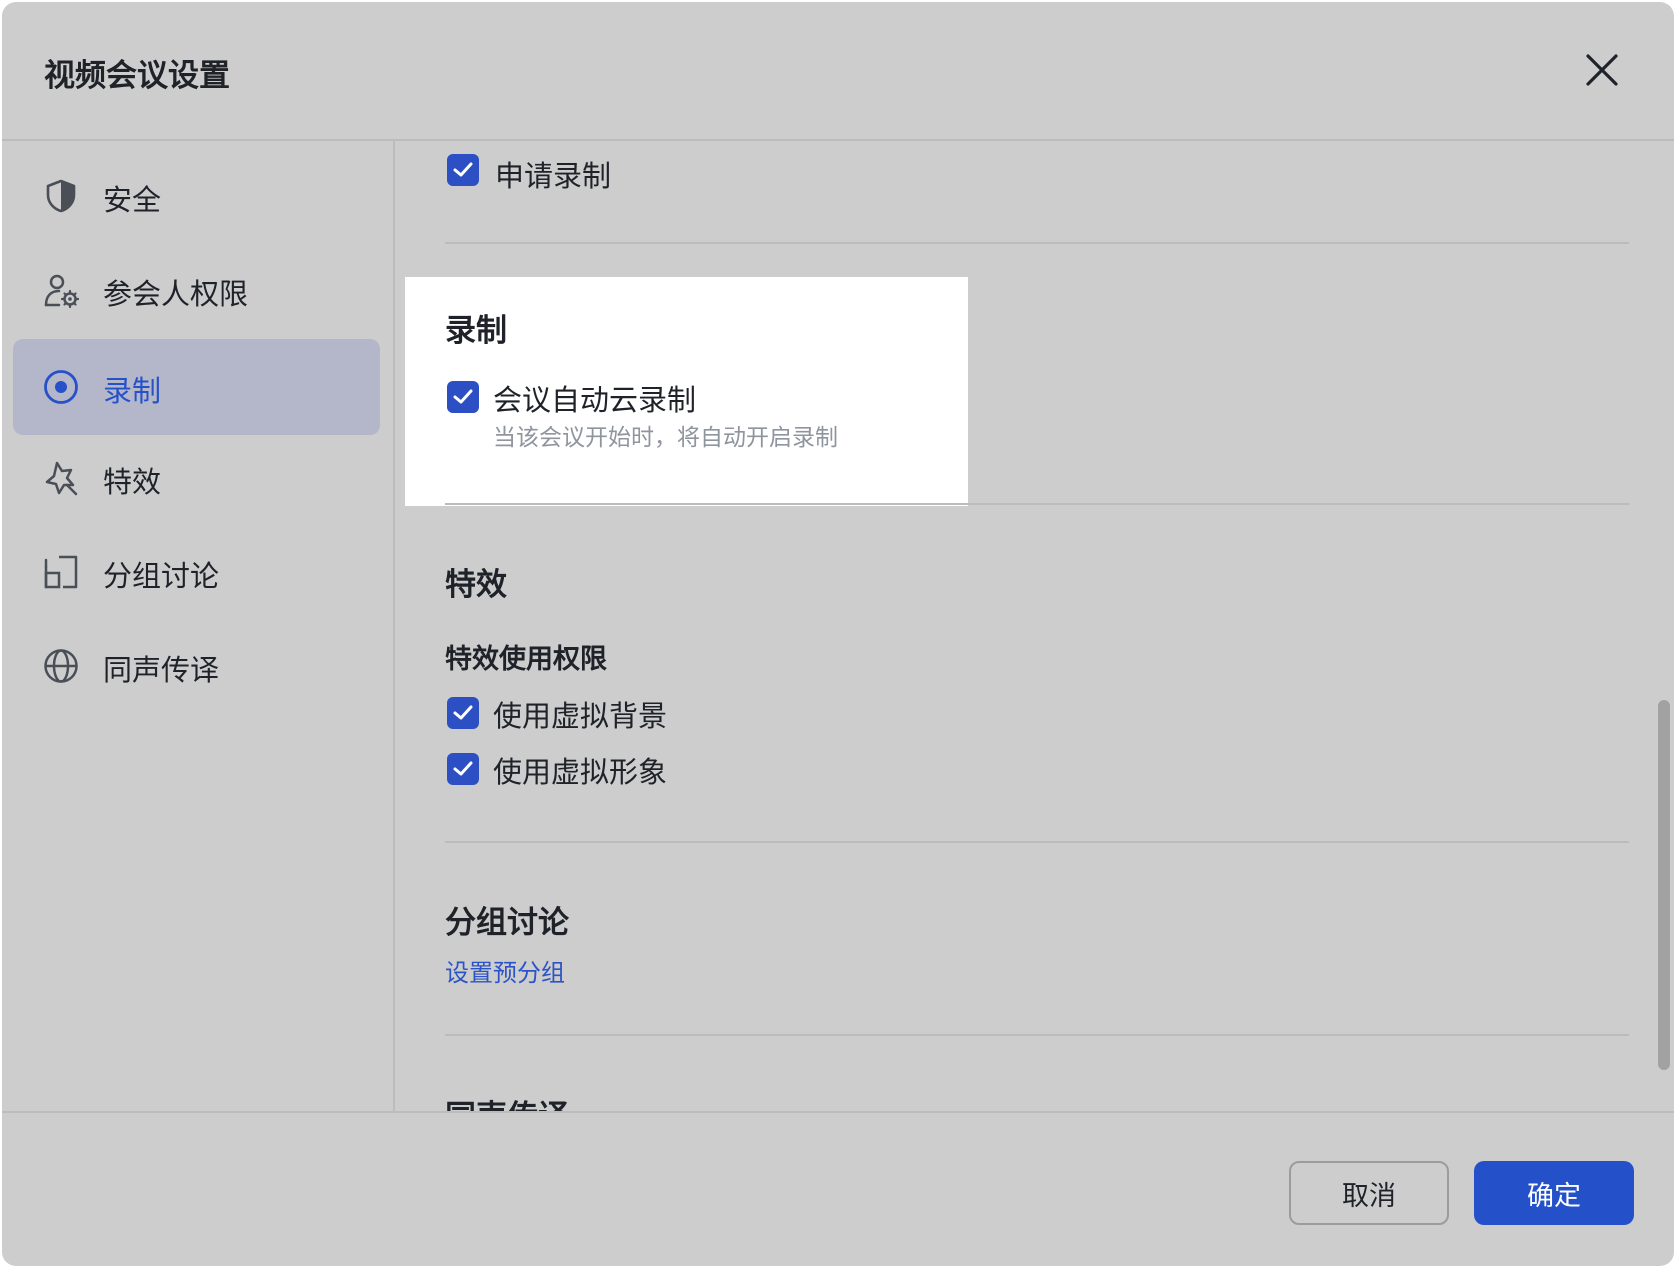 This screenshot has width=1674, height=1268. What do you see at coordinates (161, 576) in the screenshot?
I see `sidebar-item-label: 分组讨论` at bounding box center [161, 576].